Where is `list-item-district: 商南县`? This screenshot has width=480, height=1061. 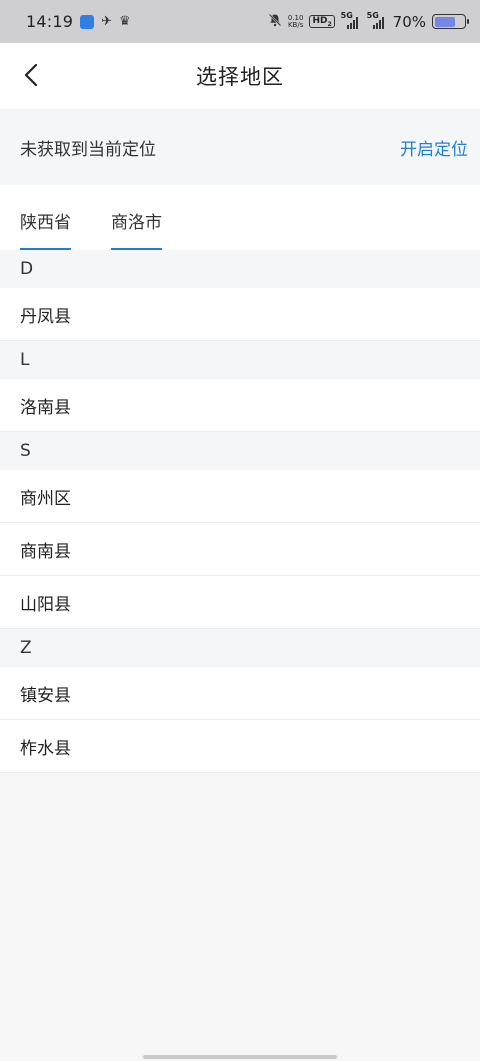 list-item-district: 商南县 is located at coordinates (240, 549).